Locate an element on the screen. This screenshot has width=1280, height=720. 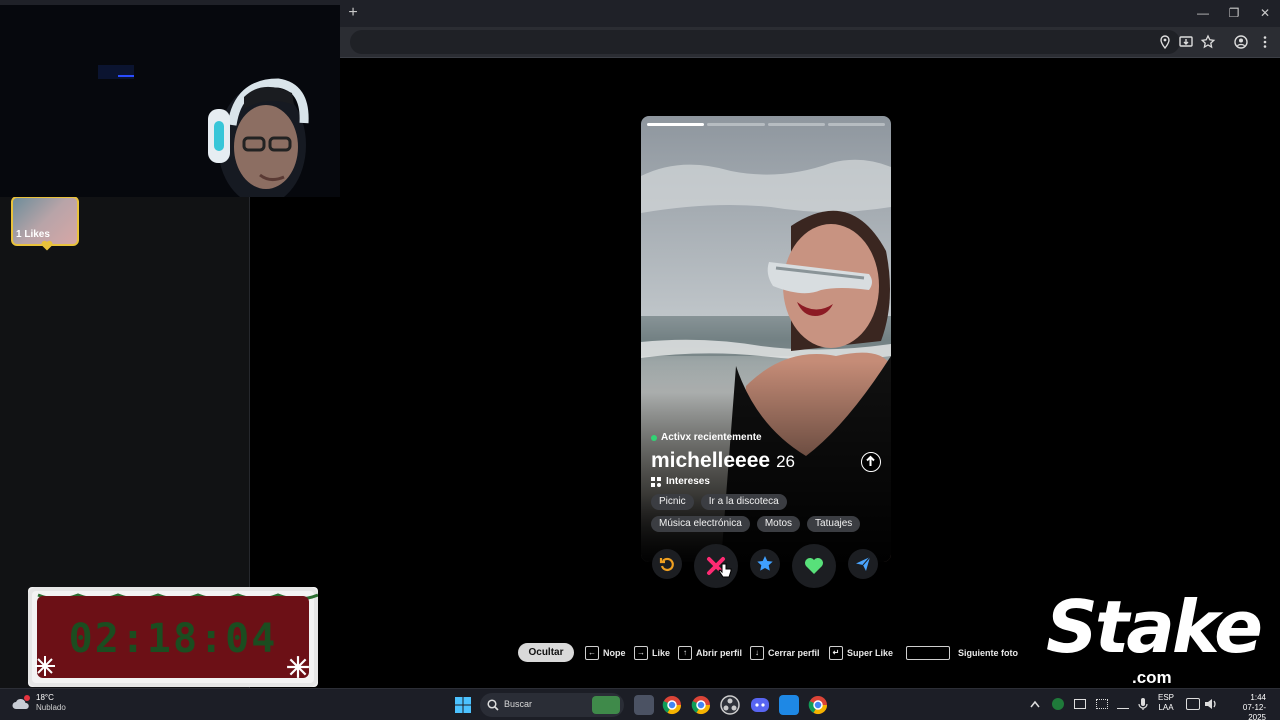
clock-date: 07-12-2025 is located at coordinates (1254, 711).